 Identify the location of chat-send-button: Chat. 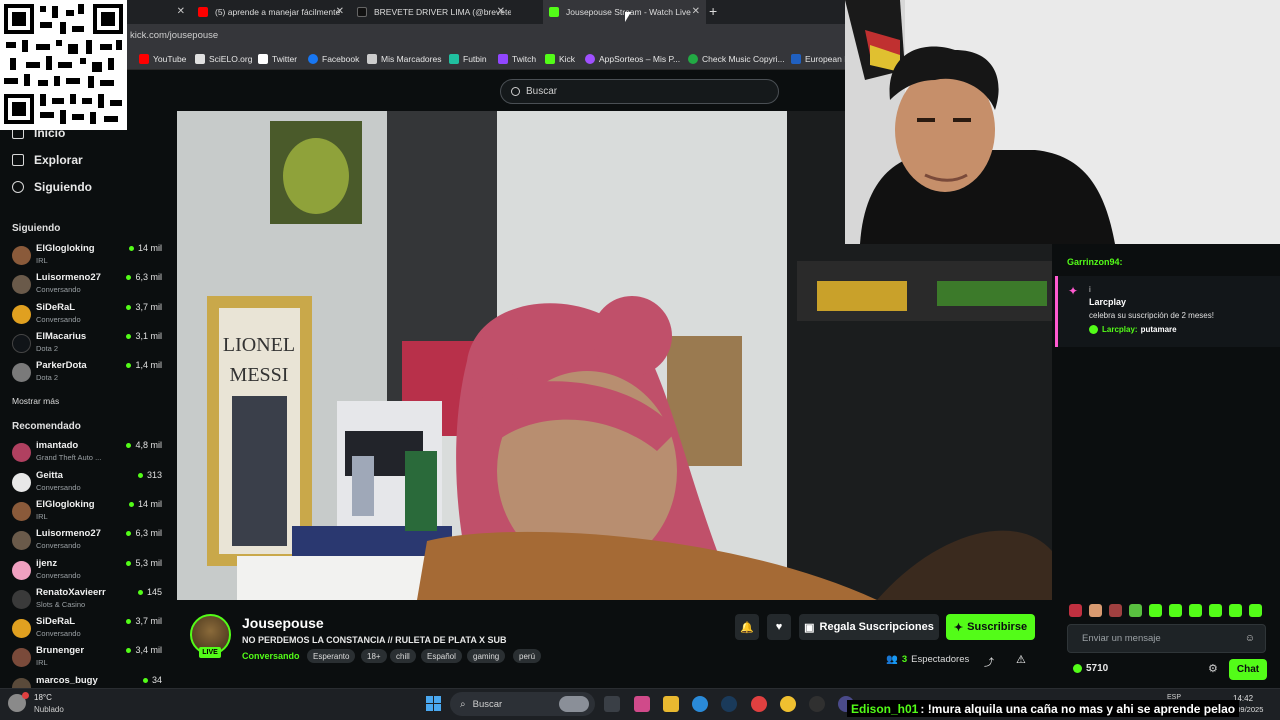
(1248, 669).